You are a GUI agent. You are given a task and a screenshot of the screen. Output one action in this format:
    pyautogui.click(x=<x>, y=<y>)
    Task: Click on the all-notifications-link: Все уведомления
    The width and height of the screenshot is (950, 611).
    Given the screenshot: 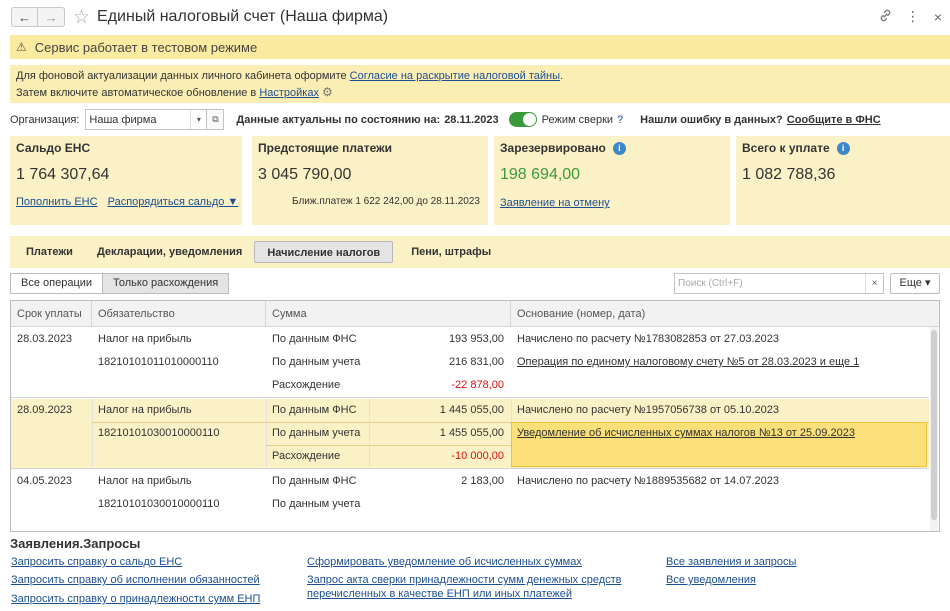 What is the action you would take?
    pyautogui.click(x=711, y=580)
    